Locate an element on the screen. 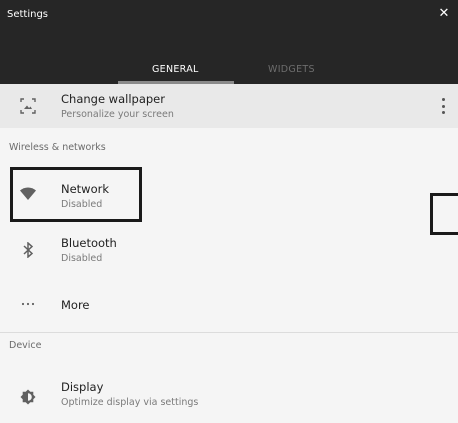 The image size is (458, 423). item-subtitle: Optimize display via settings is located at coordinates (130, 402).